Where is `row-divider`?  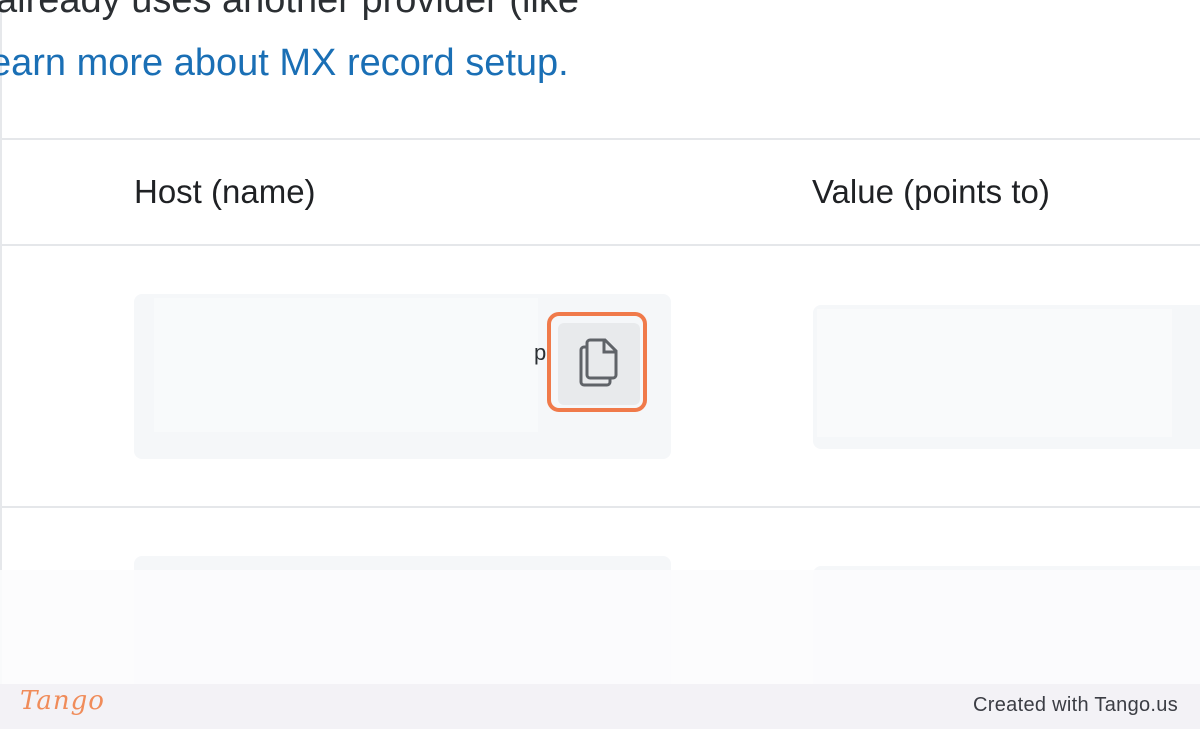 row-divider is located at coordinates (601, 507).